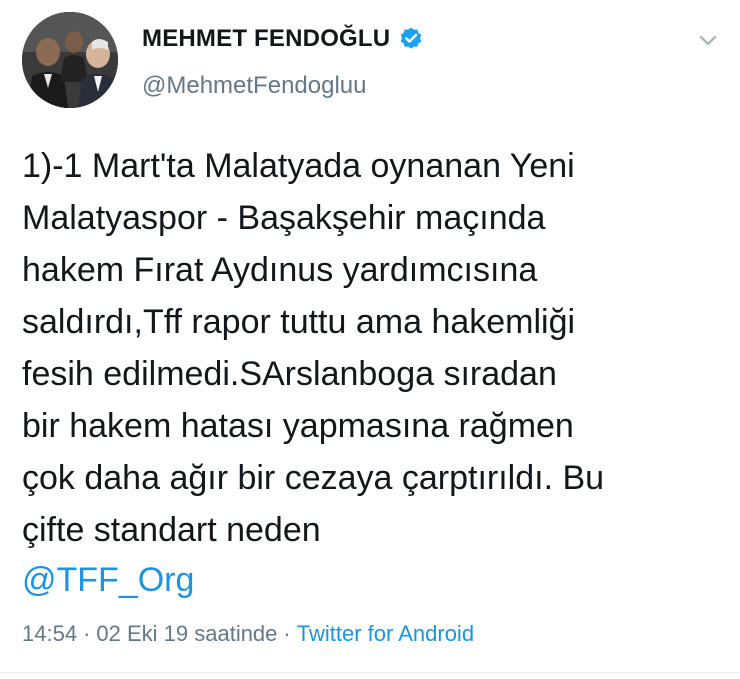 This screenshot has height=679, width=740. I want to click on display-name: MEHMET FENDOĞLU, so click(266, 39).